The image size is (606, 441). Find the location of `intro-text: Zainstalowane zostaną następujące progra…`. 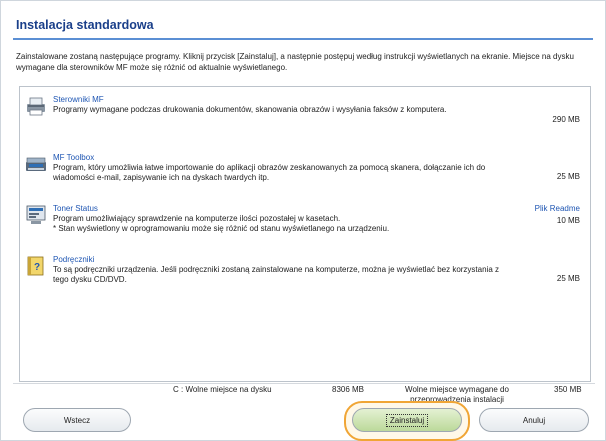

intro-text: Zainstalowane zostaną następujące progra… is located at coordinates (295, 62).